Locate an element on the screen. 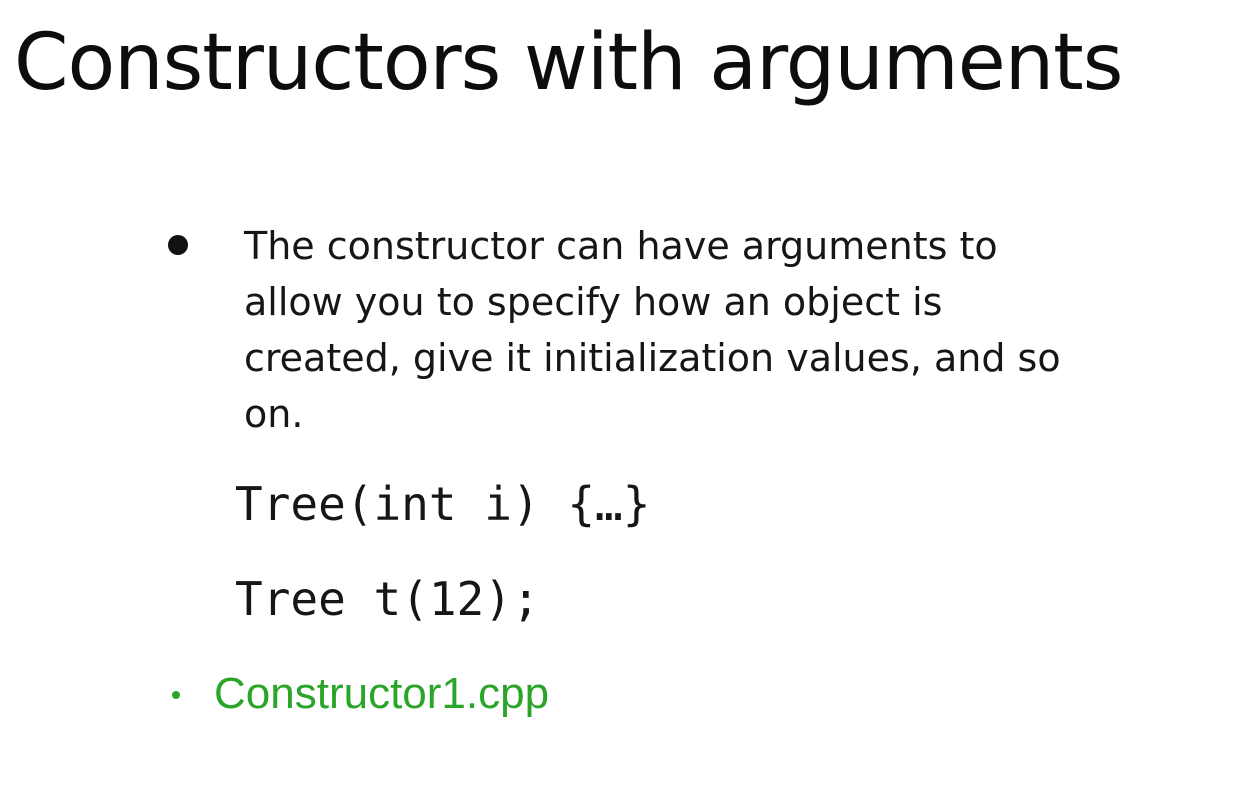 Image resolution: width=1245 pixels, height=797 pixels. code-line-constructor: Tree(int i) {…} is located at coordinates (443, 504).